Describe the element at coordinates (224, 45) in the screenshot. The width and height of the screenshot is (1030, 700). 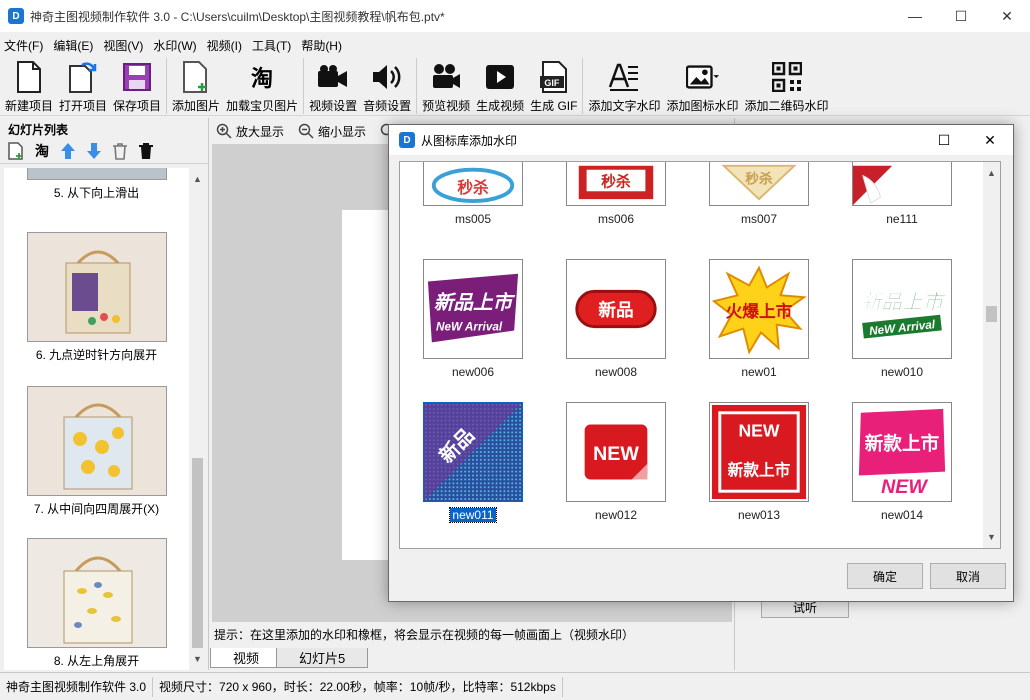
I see `menu-video: 视频(I)` at that location.